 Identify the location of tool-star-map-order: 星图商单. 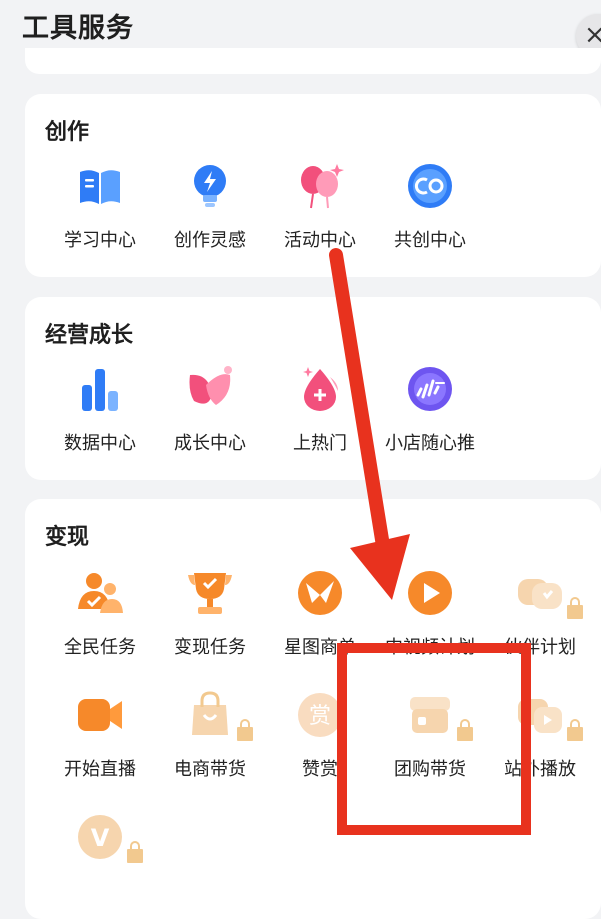
(320, 622).